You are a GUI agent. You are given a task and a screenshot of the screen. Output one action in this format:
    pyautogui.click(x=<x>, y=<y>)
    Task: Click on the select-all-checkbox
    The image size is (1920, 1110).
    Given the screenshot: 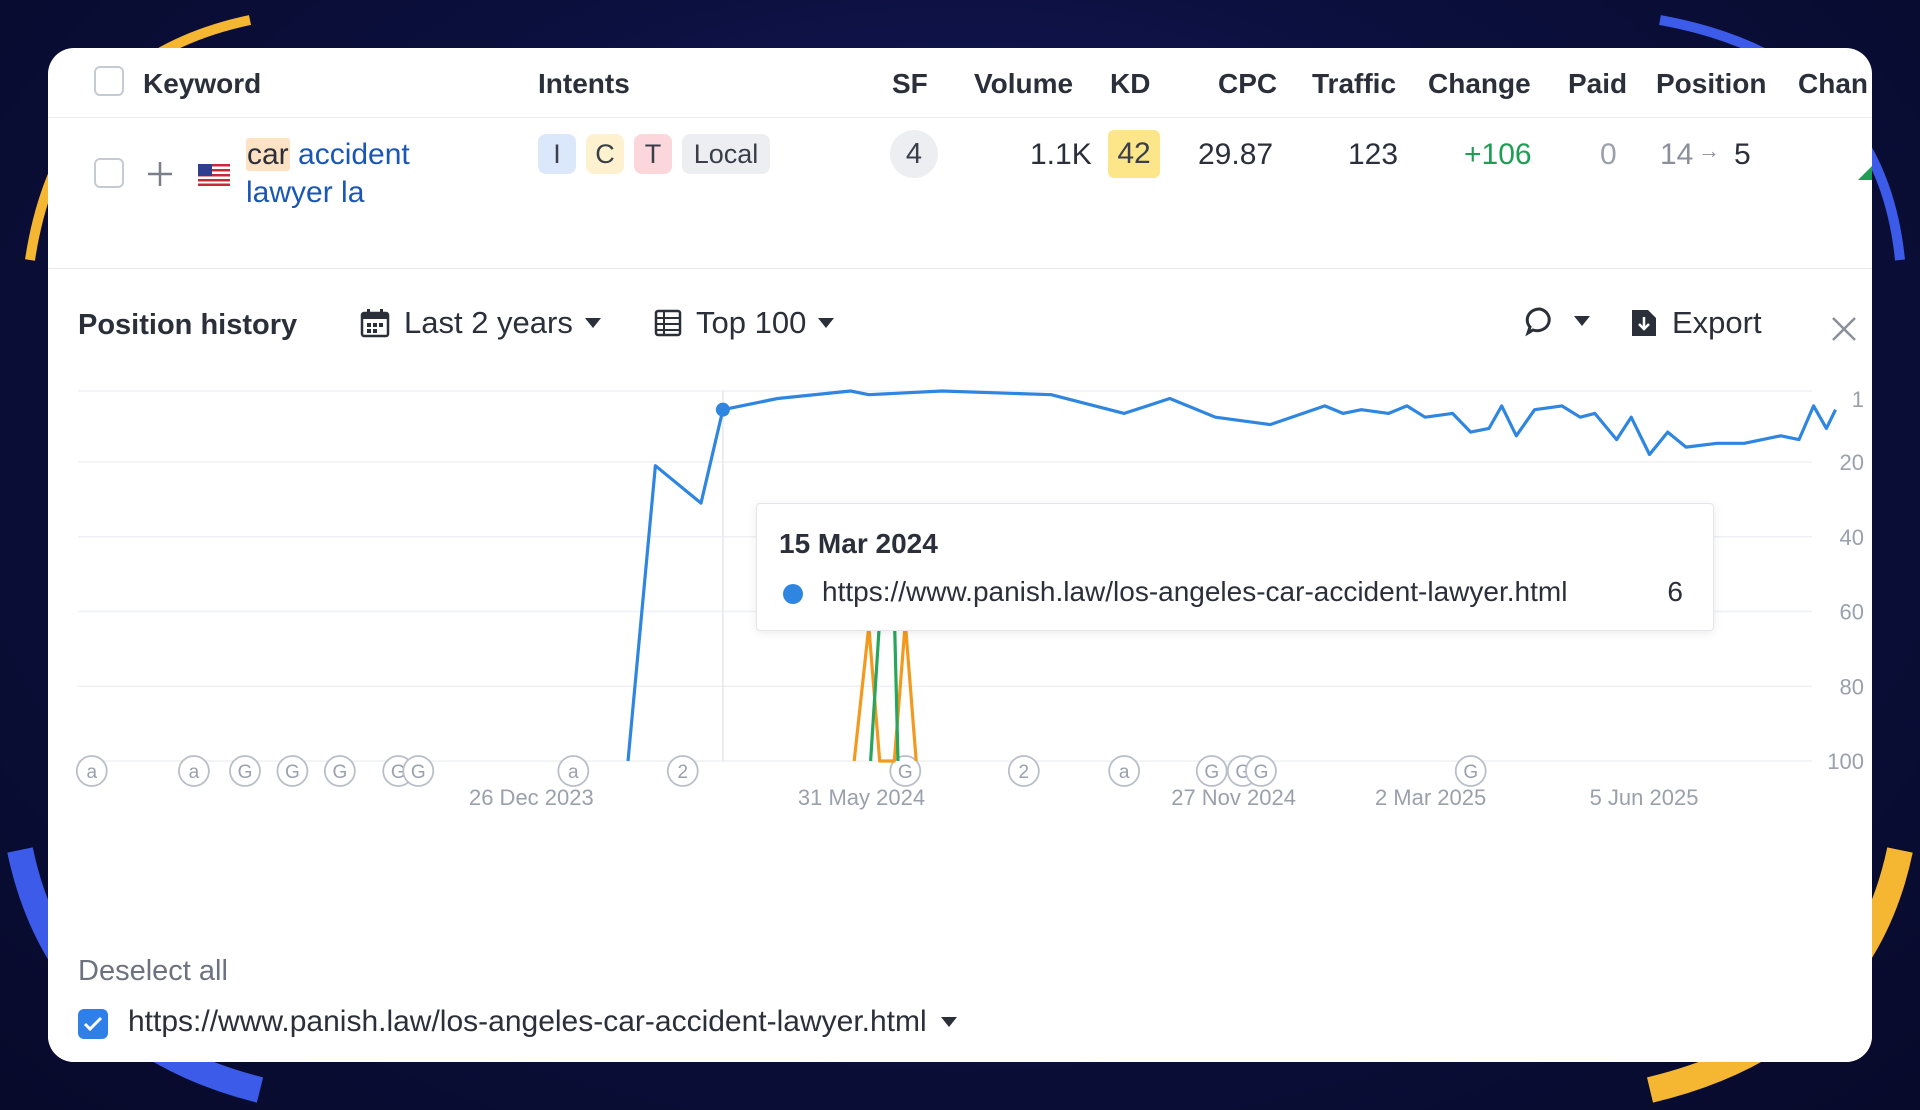 What is the action you would take?
    pyautogui.click(x=109, y=81)
    